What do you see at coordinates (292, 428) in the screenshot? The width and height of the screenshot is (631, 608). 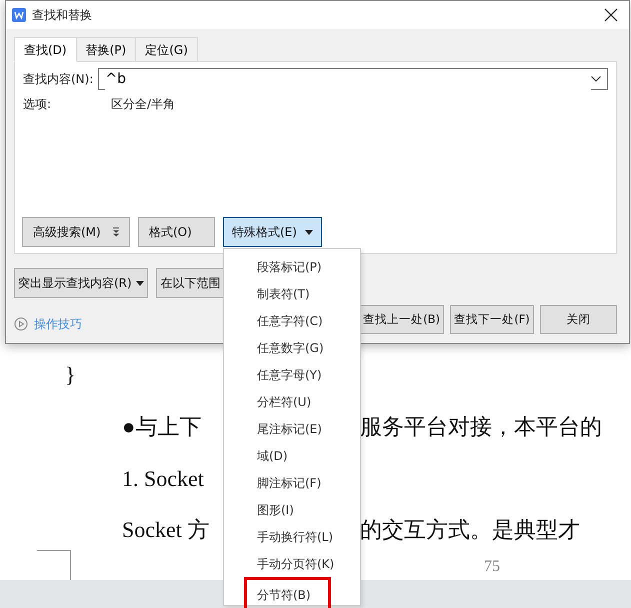 I see `menu-item: 尾注标记(E)` at bounding box center [292, 428].